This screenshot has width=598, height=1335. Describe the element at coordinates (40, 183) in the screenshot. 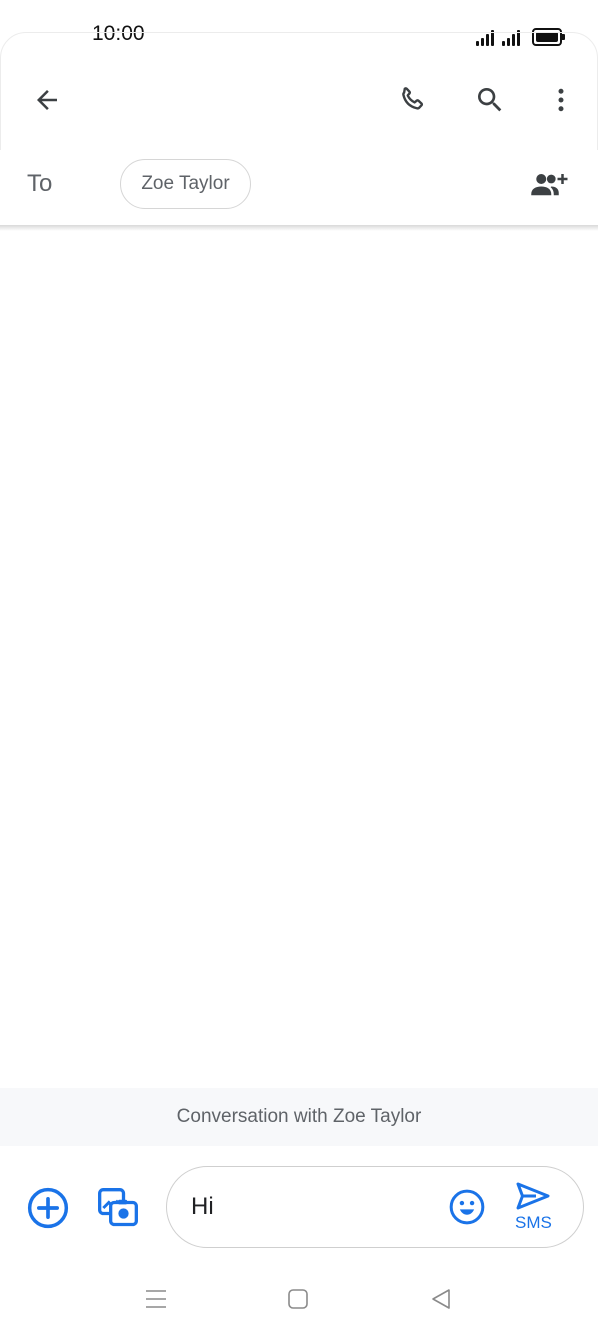

I see `to-label: To` at that location.